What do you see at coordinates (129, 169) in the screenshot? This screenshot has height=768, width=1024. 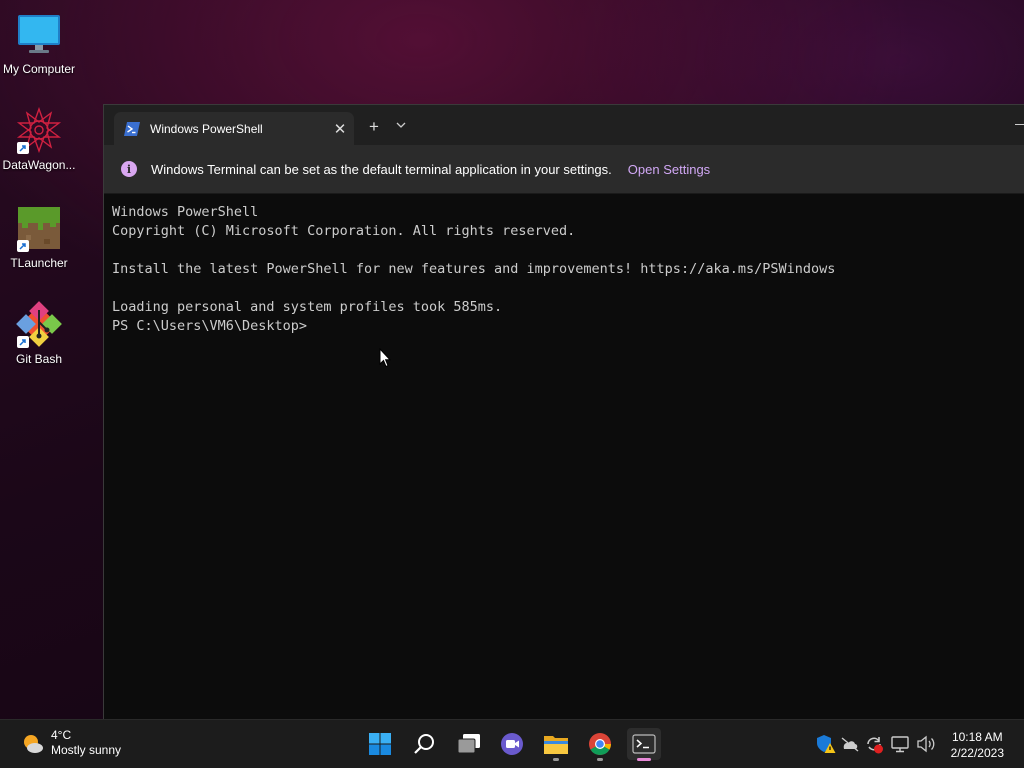 I see `info-icon: i` at bounding box center [129, 169].